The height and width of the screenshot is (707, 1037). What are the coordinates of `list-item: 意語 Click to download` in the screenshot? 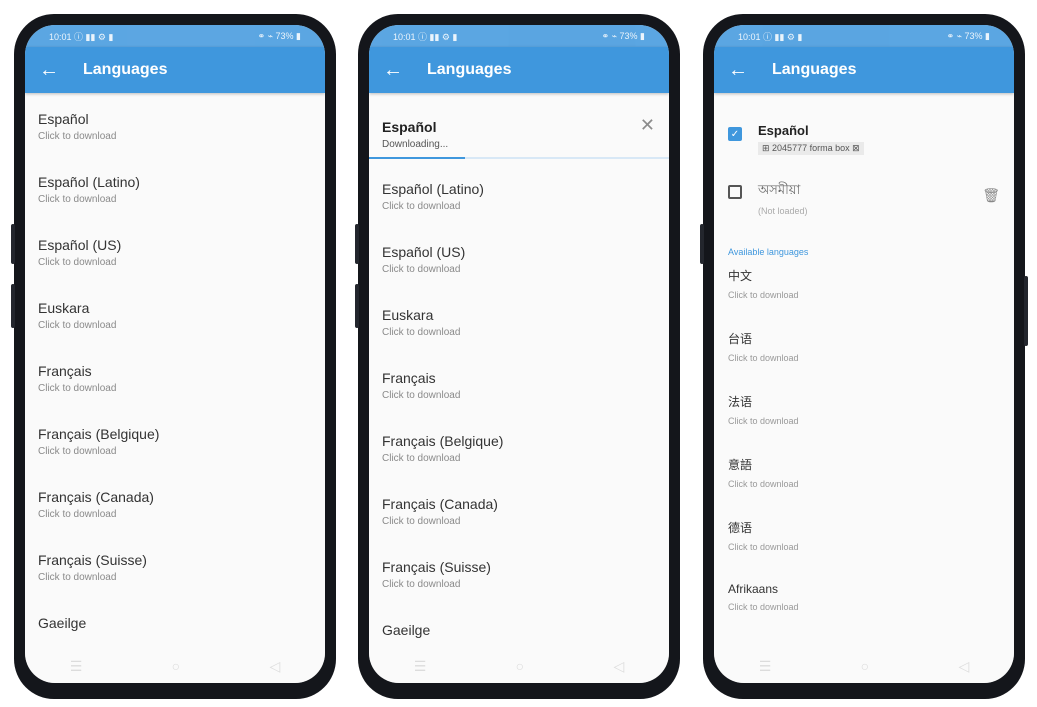 It's located at (864, 479).